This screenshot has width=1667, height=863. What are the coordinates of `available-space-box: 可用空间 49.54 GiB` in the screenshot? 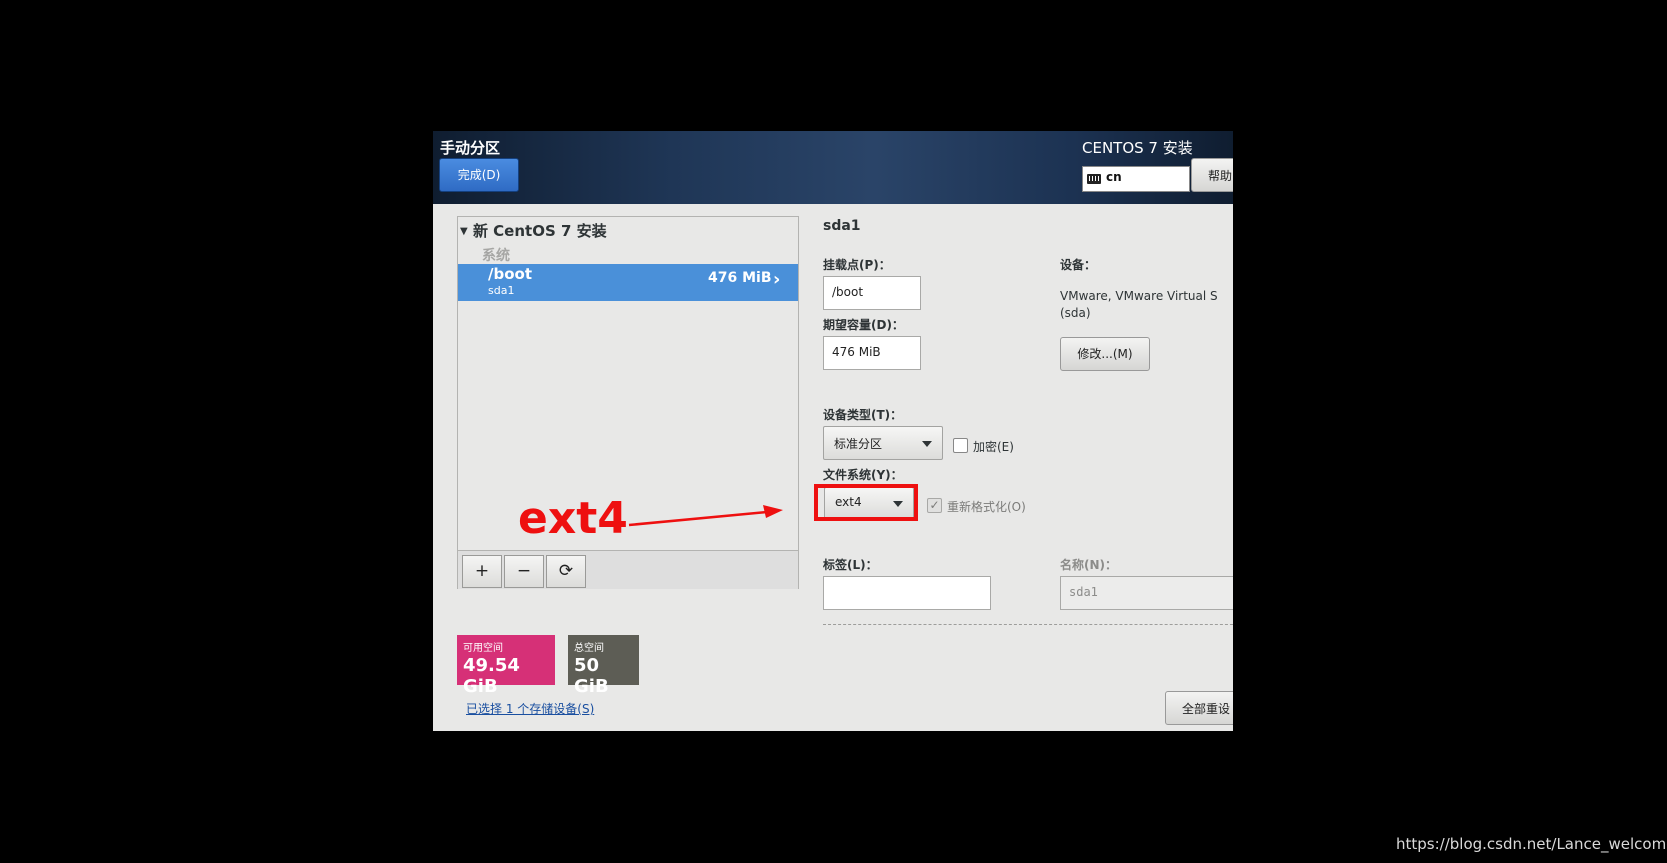 It's located at (506, 666).